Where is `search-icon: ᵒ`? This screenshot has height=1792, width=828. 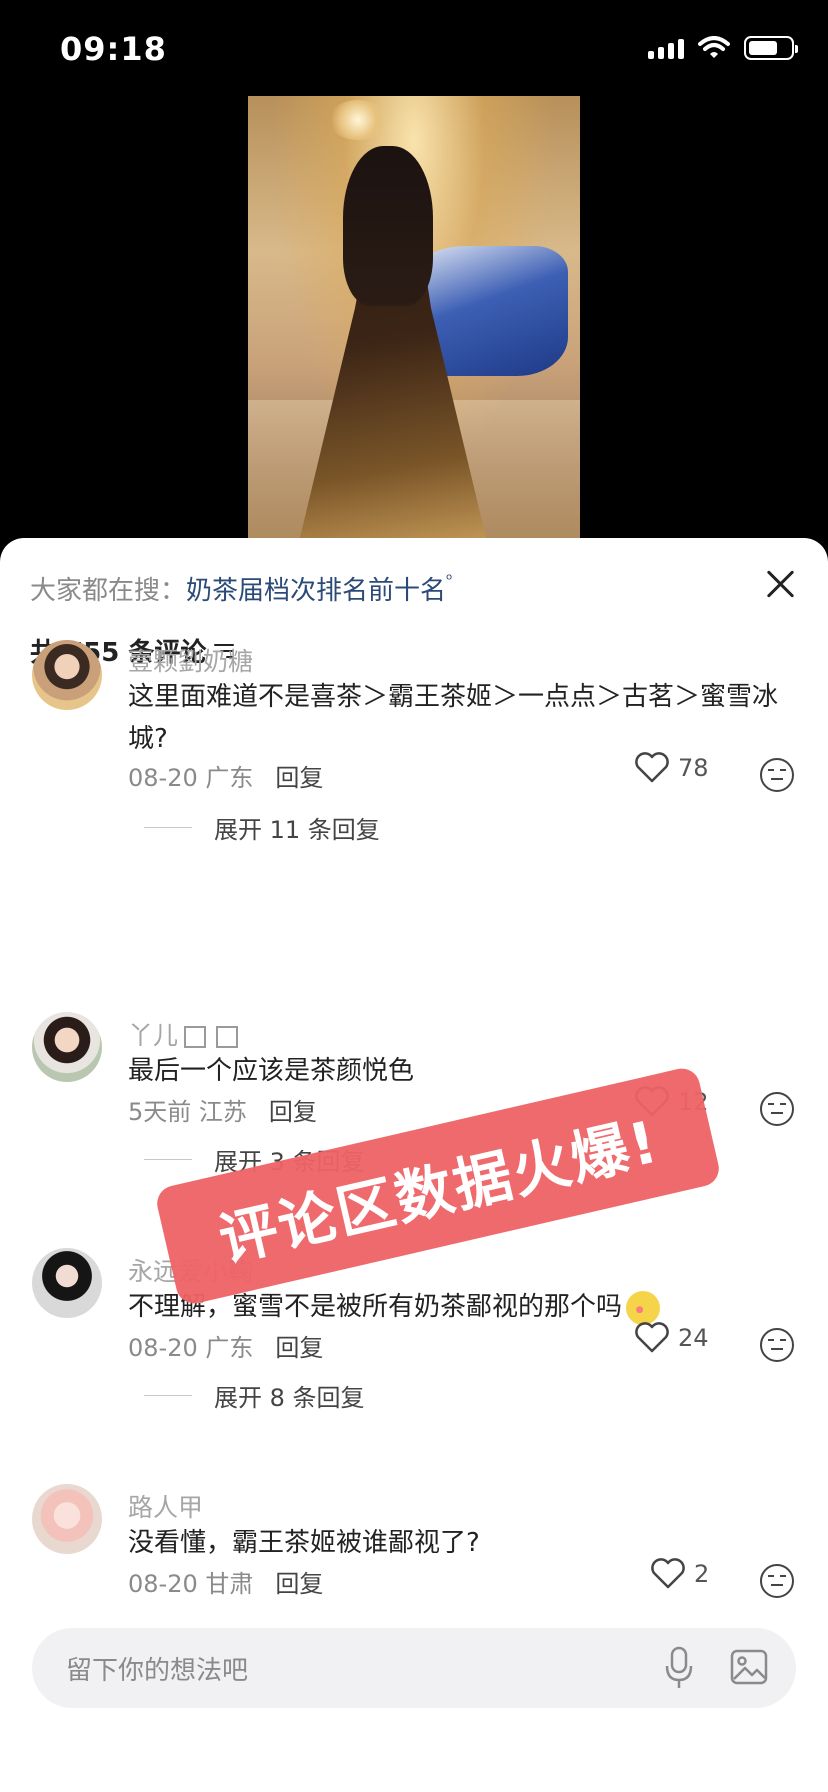 search-icon: ᵒ is located at coordinates (449, 579).